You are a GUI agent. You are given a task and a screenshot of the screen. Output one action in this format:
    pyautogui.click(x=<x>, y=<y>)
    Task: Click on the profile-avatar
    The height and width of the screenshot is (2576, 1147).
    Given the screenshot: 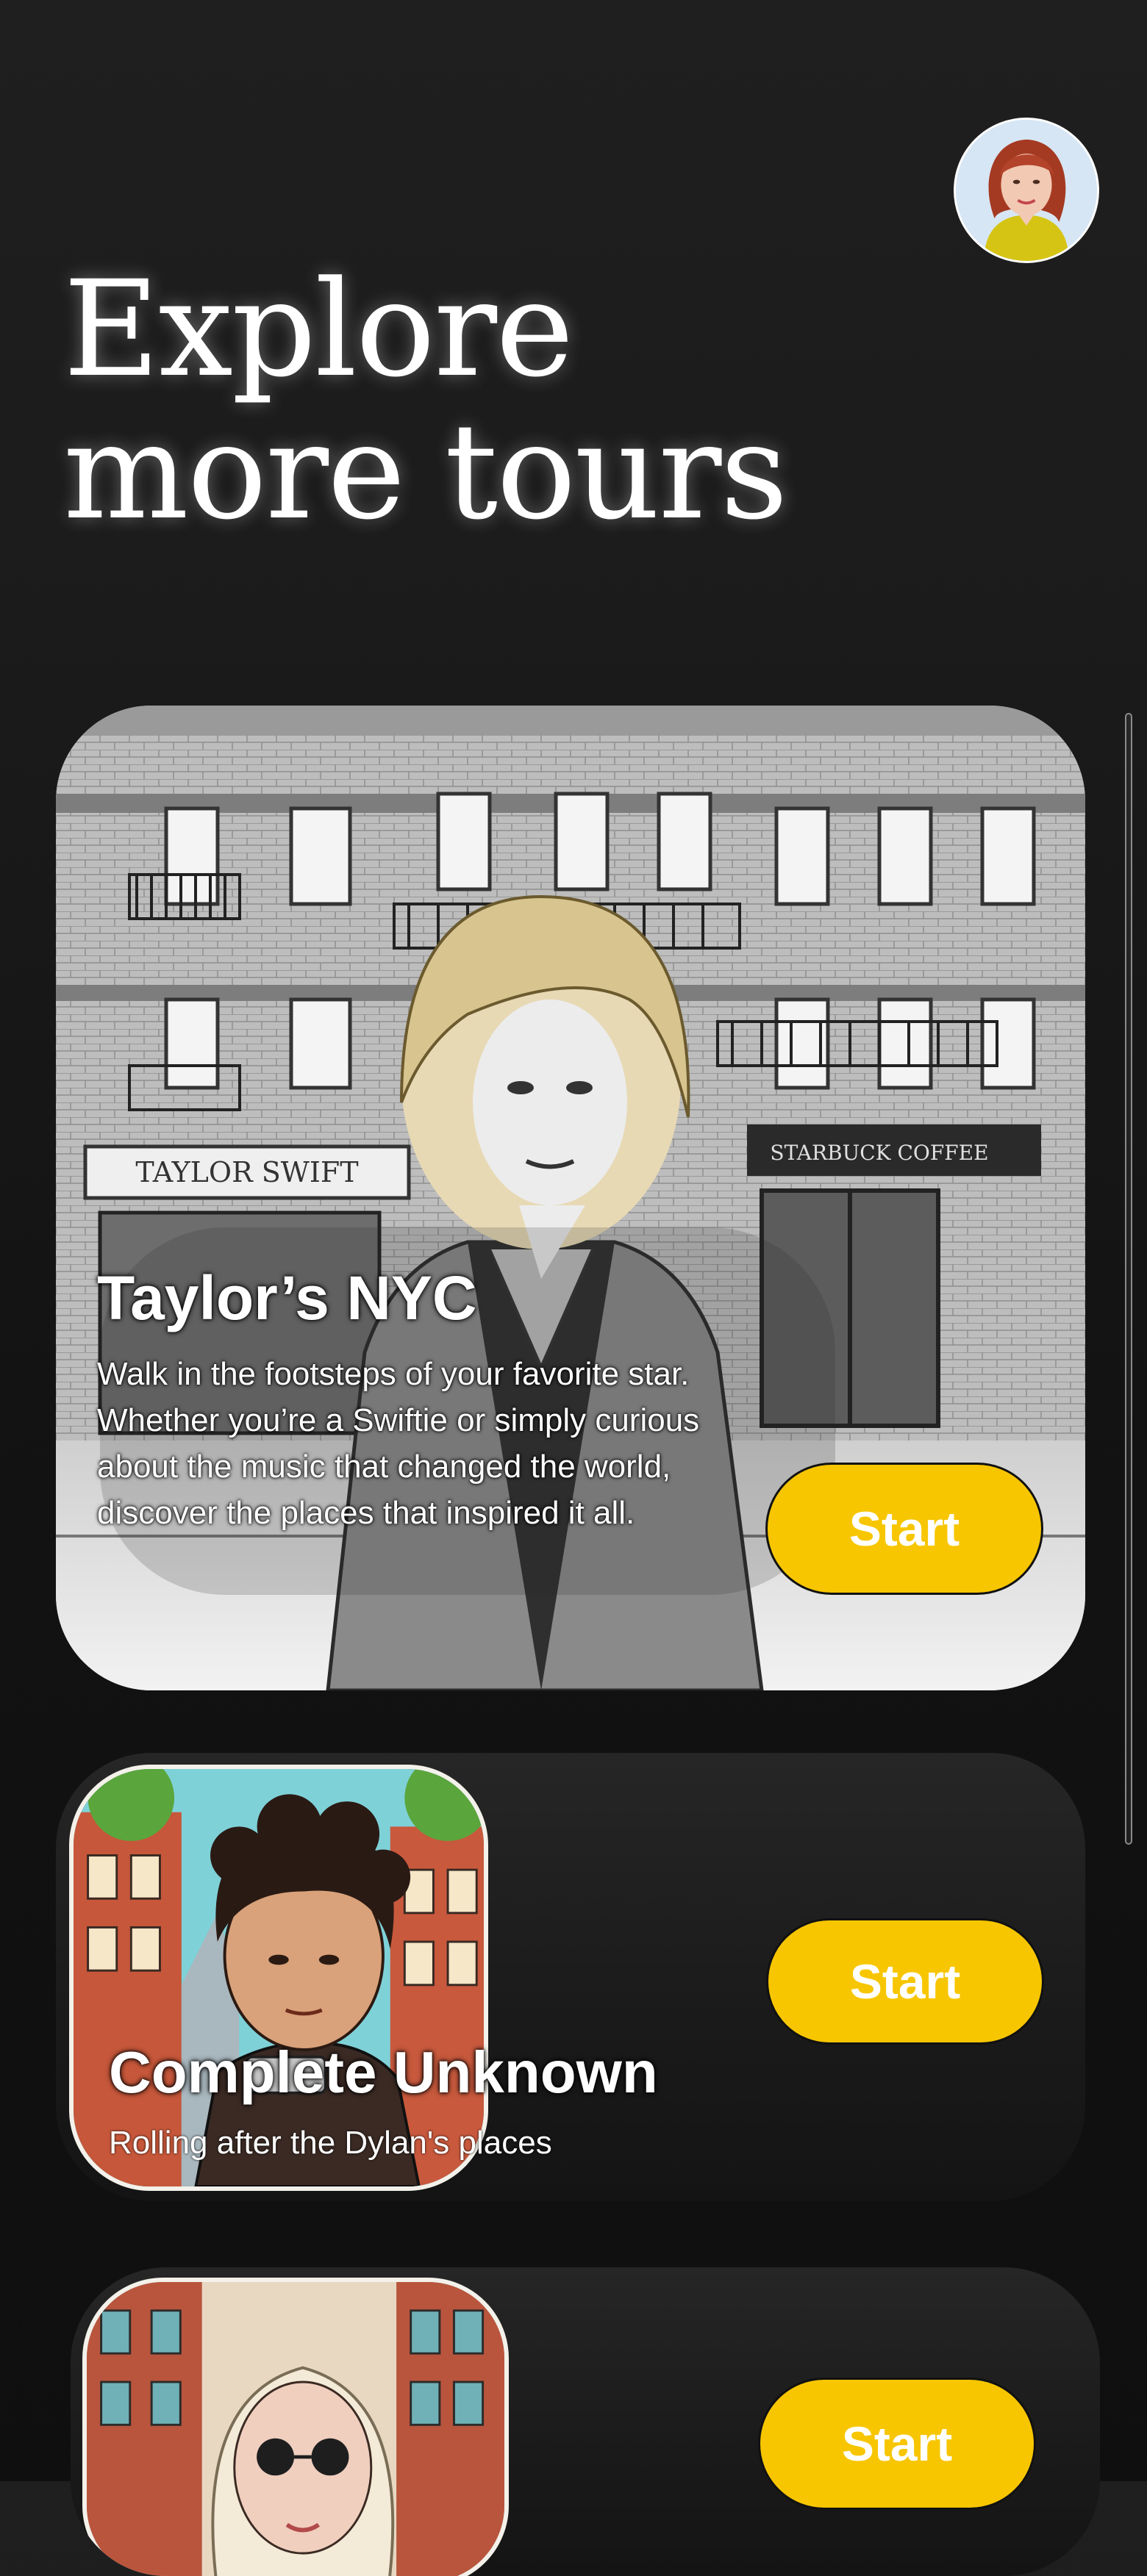 What is the action you would take?
    pyautogui.click(x=1026, y=190)
    